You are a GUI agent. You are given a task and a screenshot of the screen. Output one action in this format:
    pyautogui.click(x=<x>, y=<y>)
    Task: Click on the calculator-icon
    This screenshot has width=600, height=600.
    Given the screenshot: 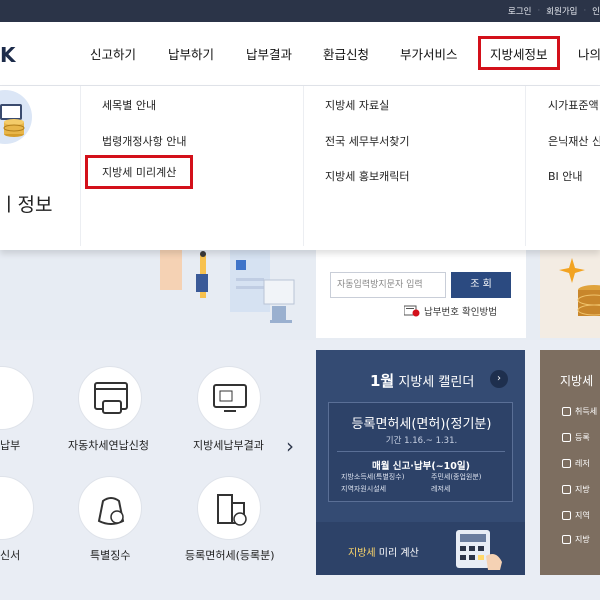 What is the action you would take?
    pyautogui.click(x=479, y=550)
    